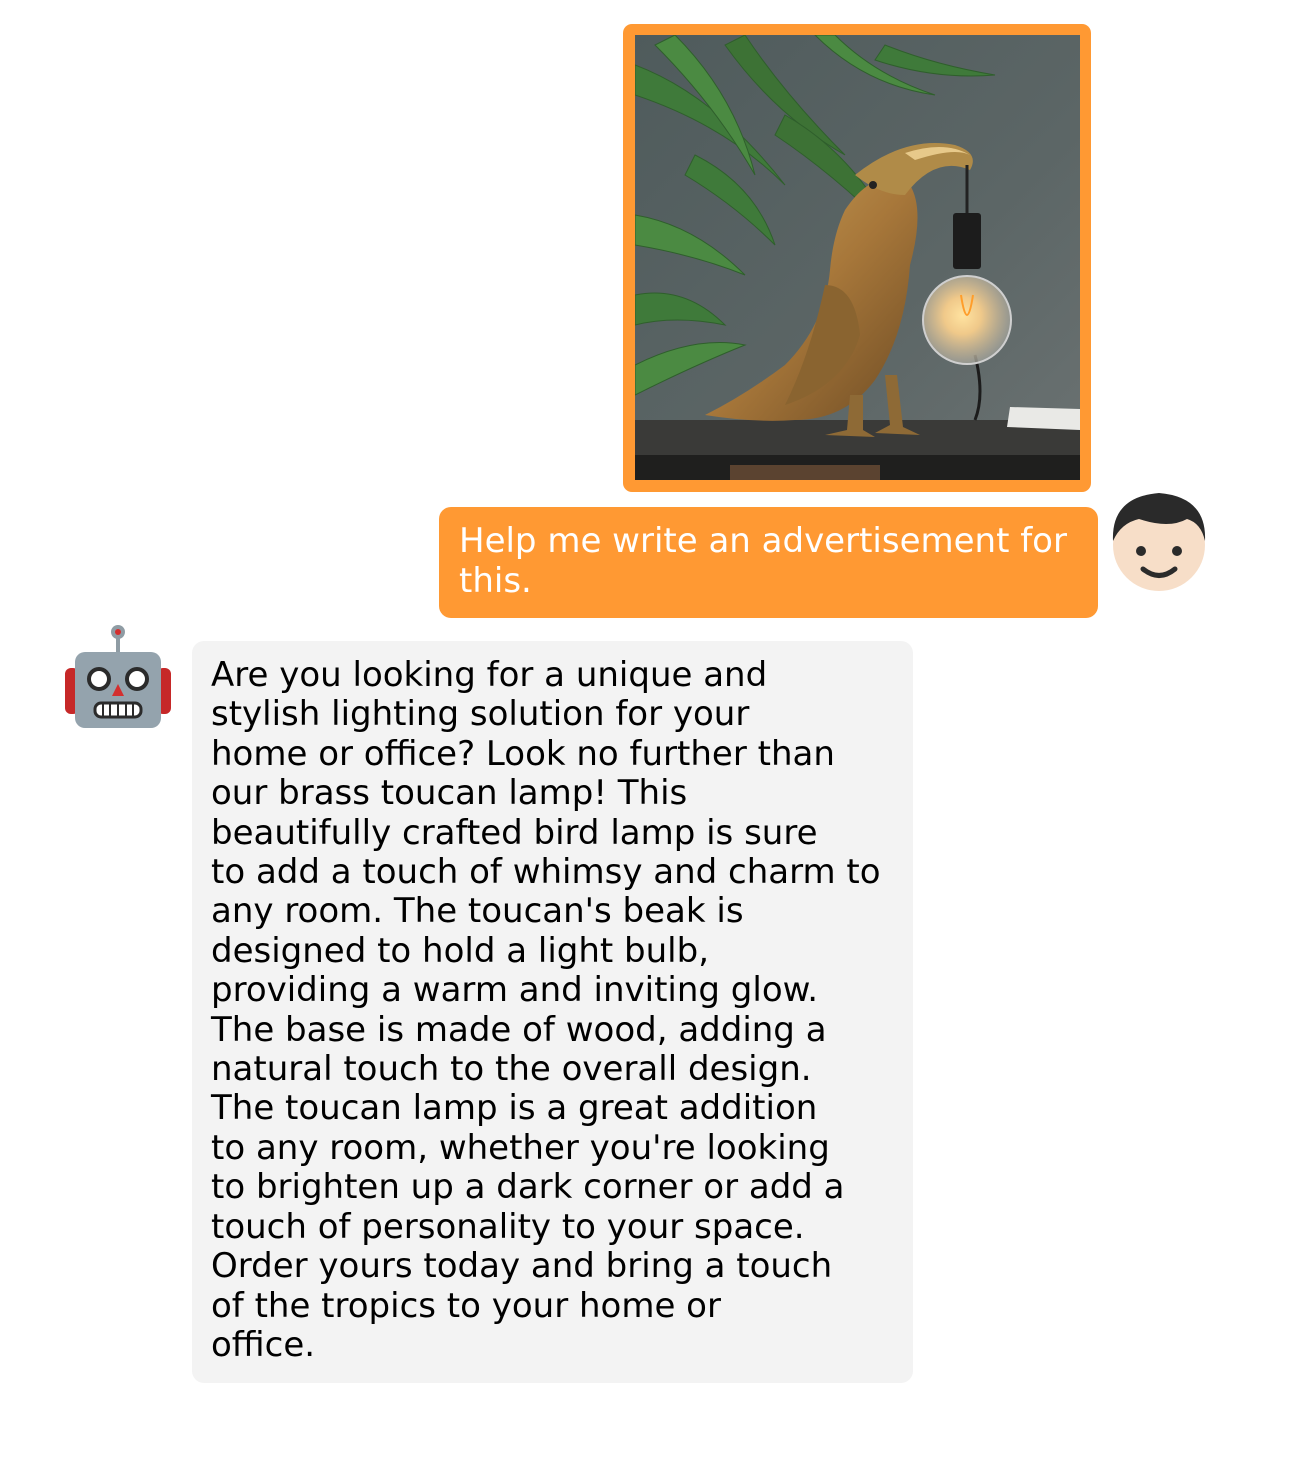  Describe the element at coordinates (763, 561) in the screenshot. I see `user-message-text: Help me write an advertisement for this.` at that location.